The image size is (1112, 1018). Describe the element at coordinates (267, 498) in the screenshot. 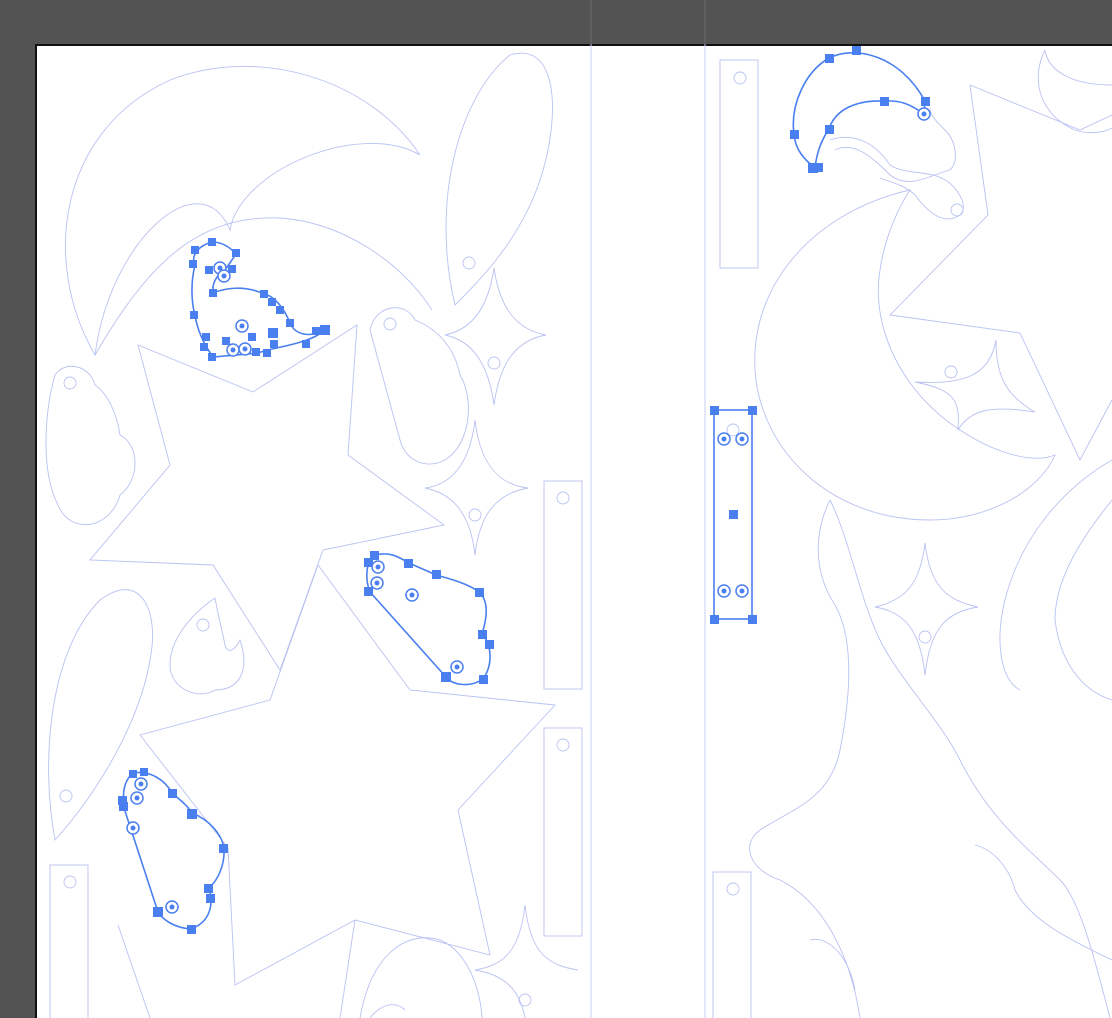

I see `outline-star-upper` at that location.